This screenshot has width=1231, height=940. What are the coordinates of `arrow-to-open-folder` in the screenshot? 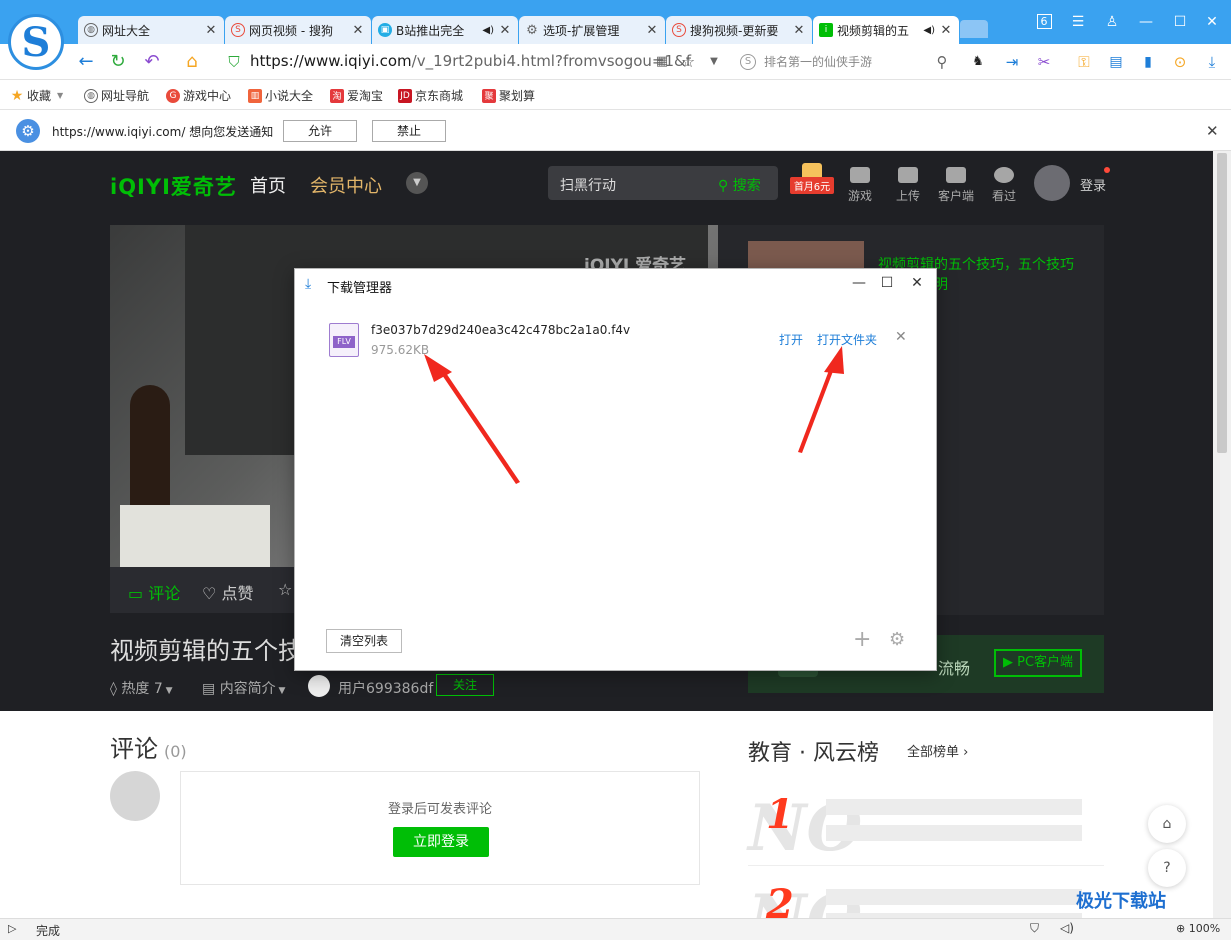 It's located at (816, 409).